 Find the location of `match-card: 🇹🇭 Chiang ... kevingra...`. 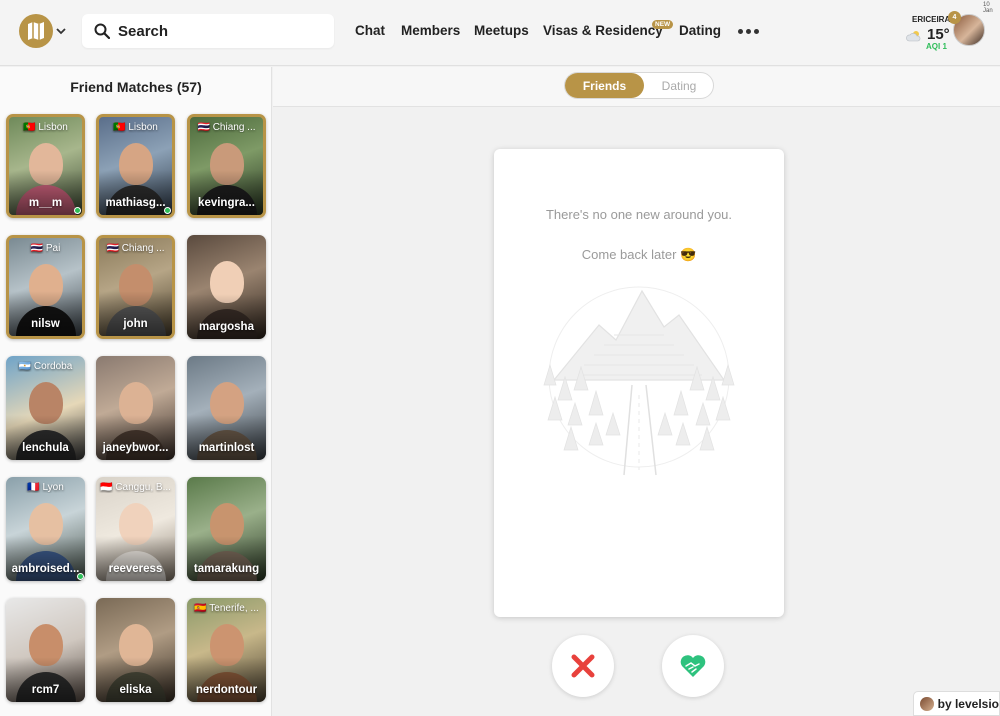

match-card: 🇹🇭 Chiang ... kevingra... is located at coordinates (226, 166).